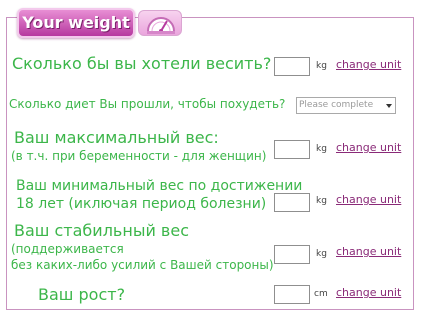 The image size is (424, 319). I want to click on desired-weight-input, so click(292, 66).